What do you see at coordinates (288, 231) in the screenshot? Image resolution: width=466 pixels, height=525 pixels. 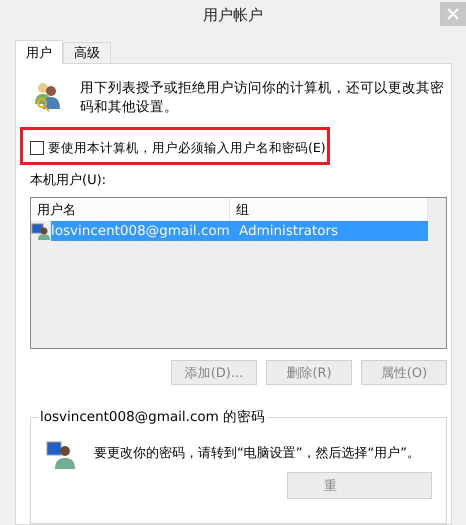 I see `table-cell-text: Administrators` at bounding box center [288, 231].